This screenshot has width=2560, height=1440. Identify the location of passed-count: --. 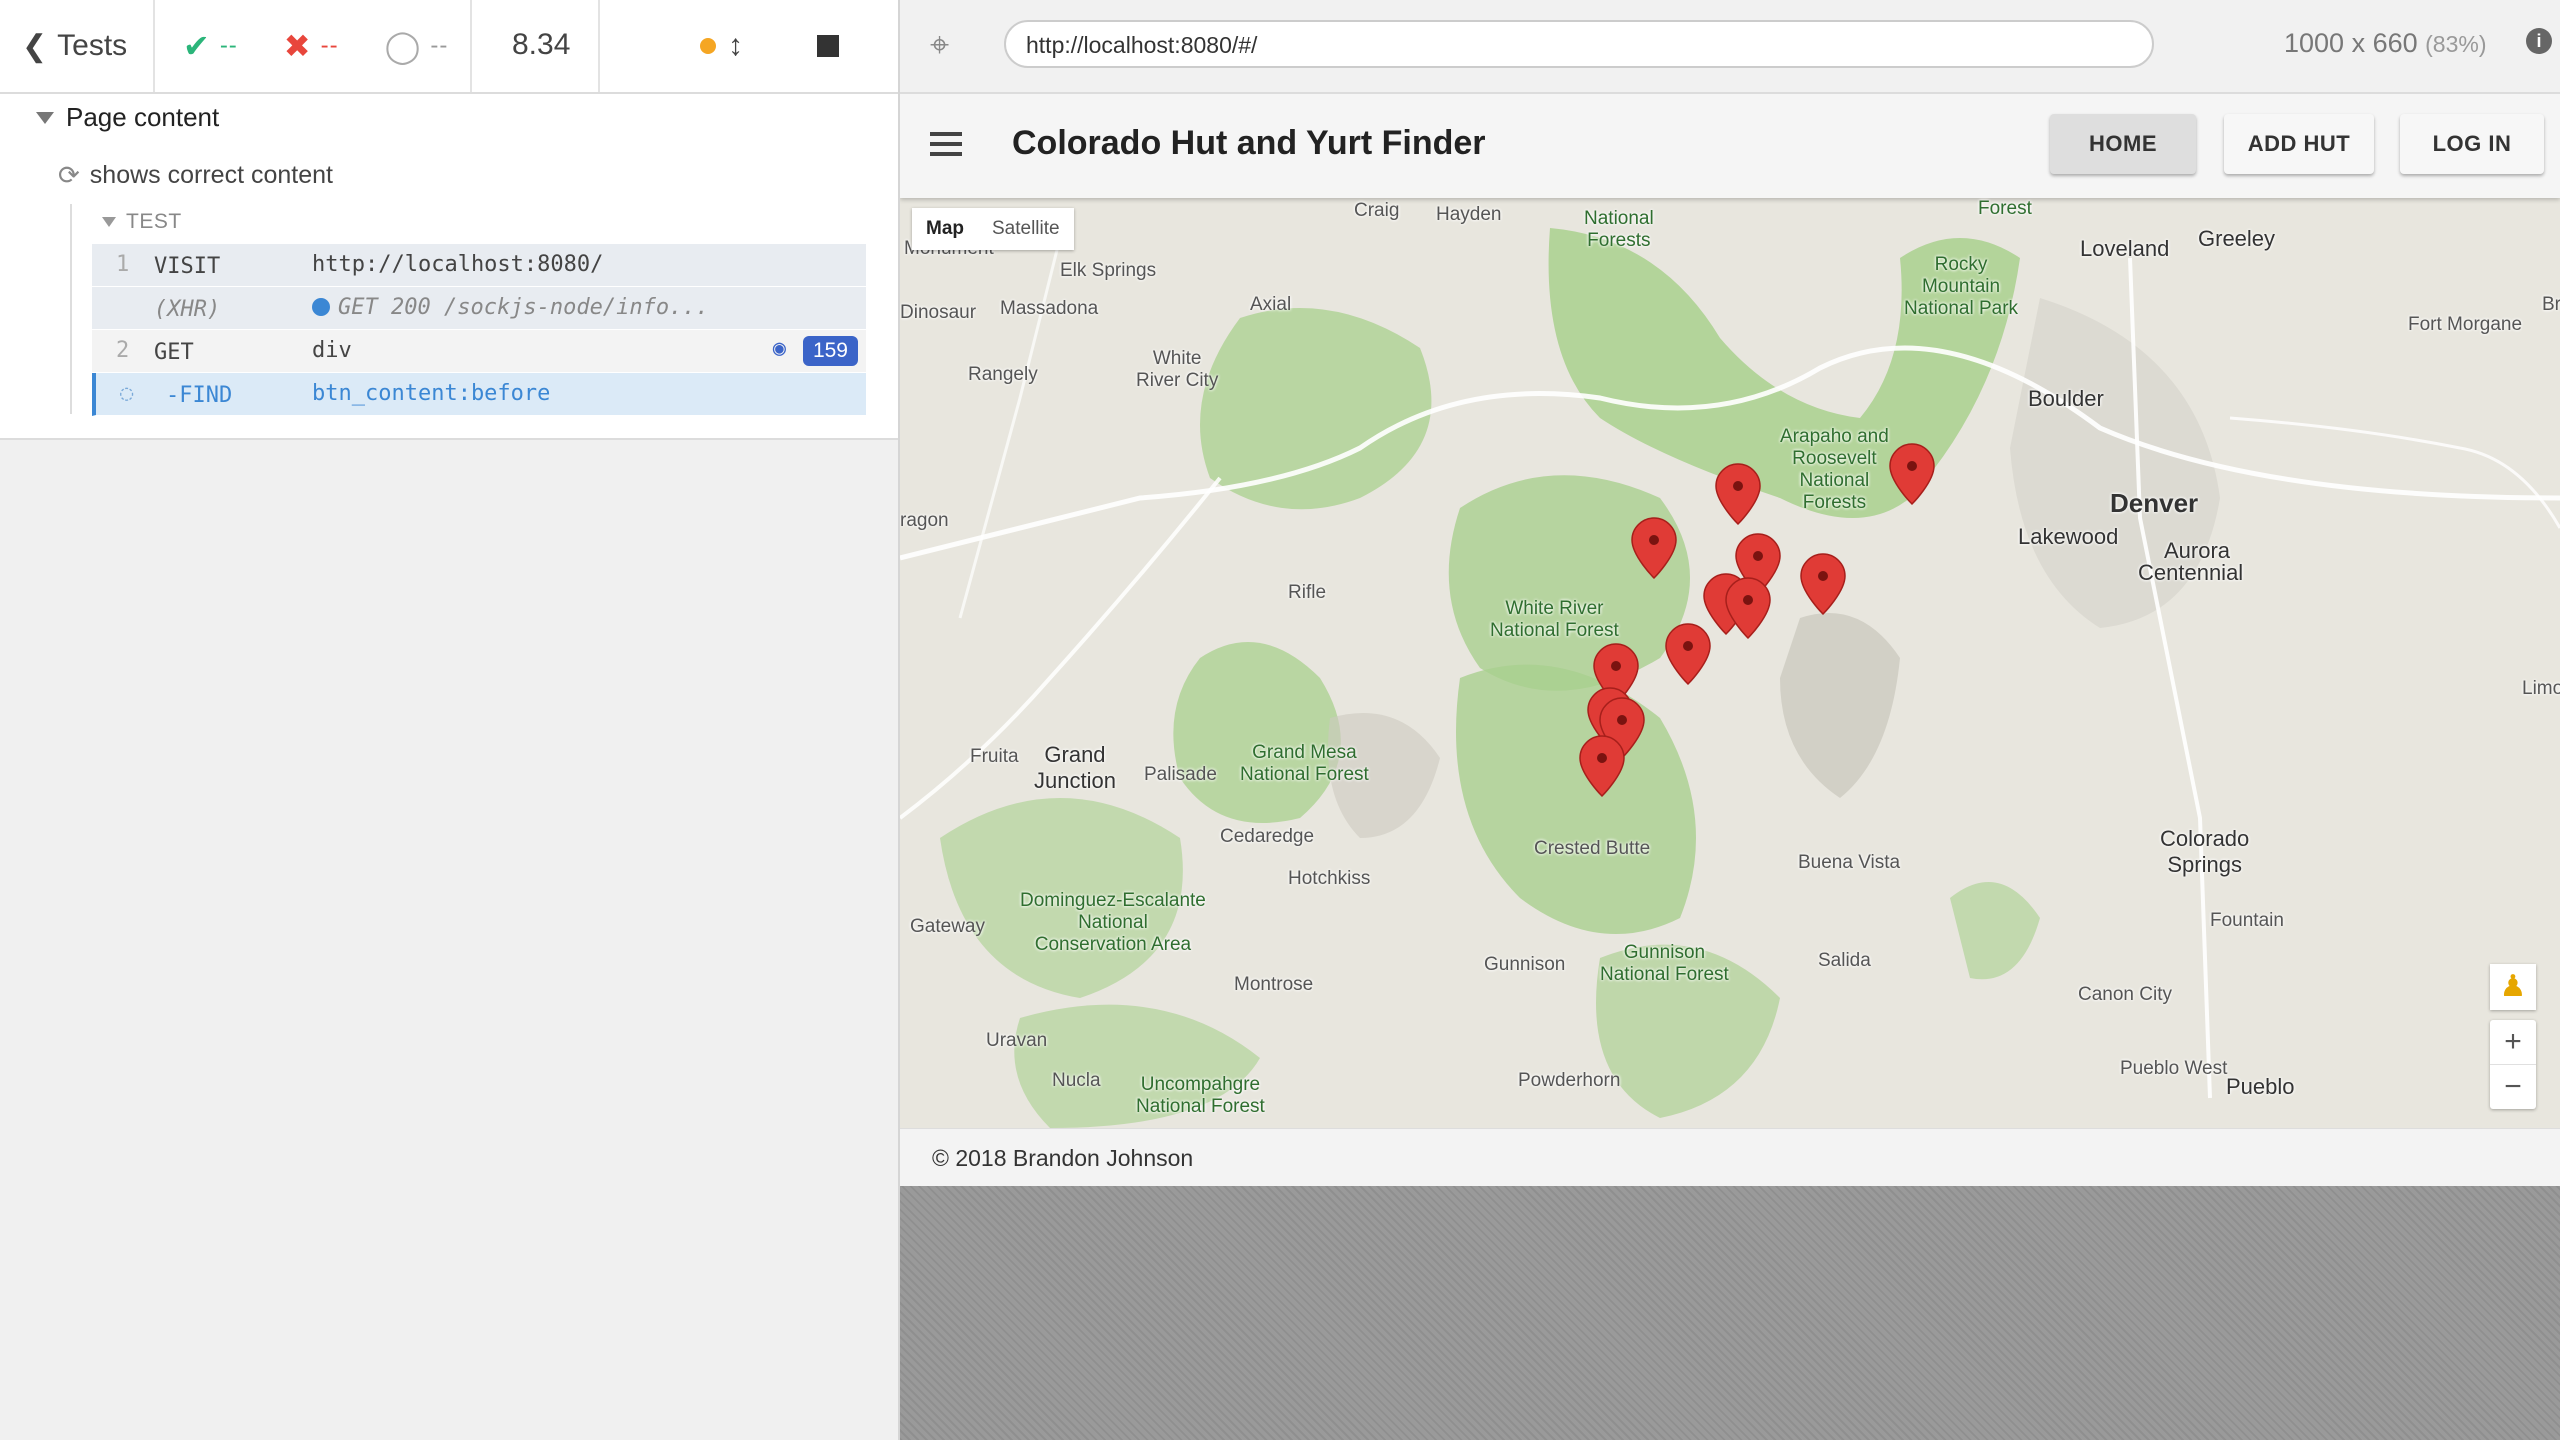
(228, 45).